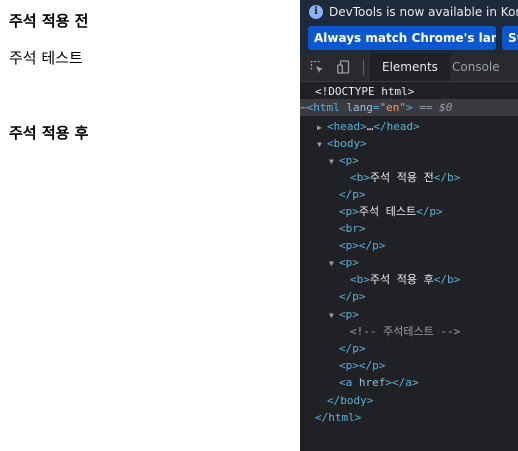  What do you see at coordinates (402, 38) in the screenshot?
I see `match-language-button: Always match Chrome's language` at bounding box center [402, 38].